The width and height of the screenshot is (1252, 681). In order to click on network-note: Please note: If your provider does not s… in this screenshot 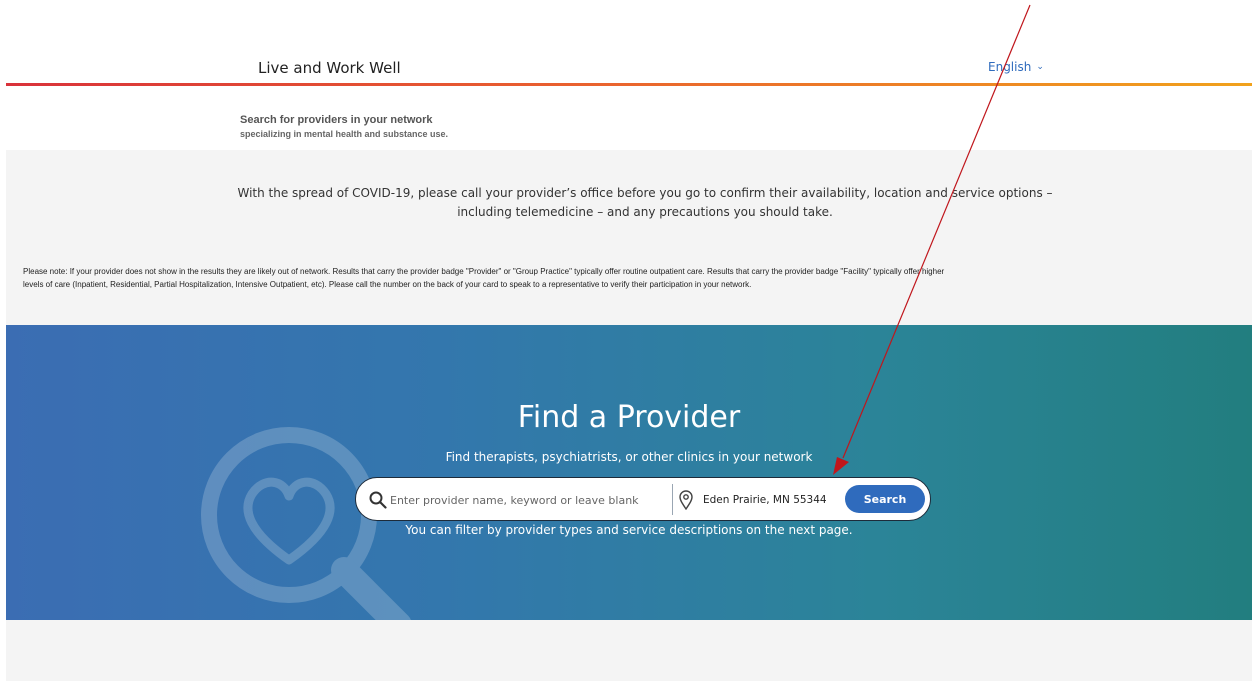, I will do `click(484, 278)`.